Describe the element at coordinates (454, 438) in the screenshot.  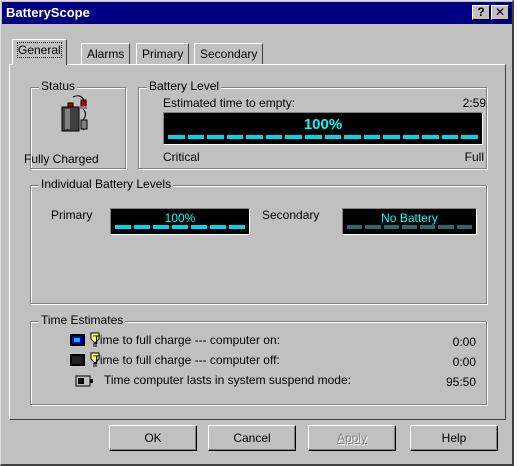
I see `help-button: Help` at that location.